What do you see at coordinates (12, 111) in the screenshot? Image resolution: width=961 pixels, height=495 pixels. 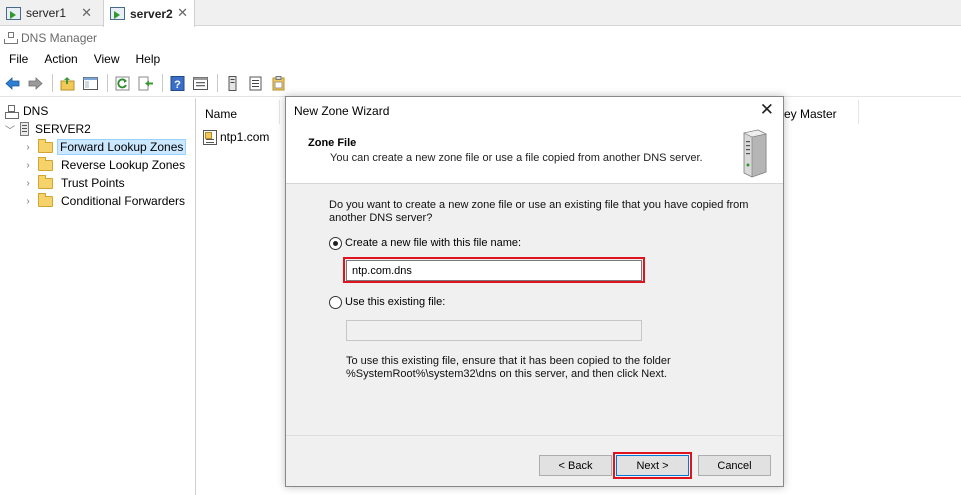 I see `dns-icon` at bounding box center [12, 111].